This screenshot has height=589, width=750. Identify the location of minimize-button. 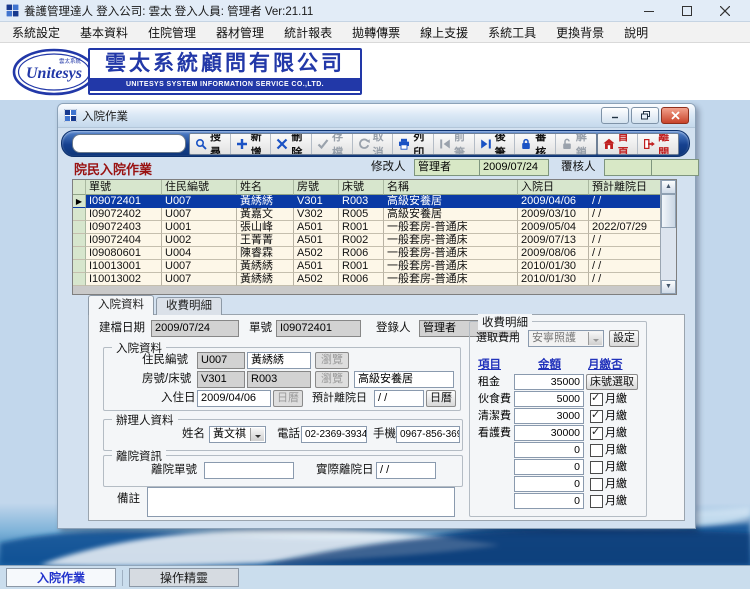
(649, 10).